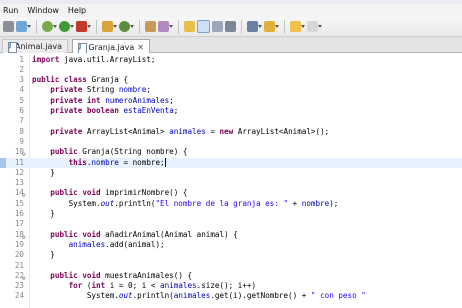 This screenshot has width=462, height=308. Describe the element at coordinates (231, 60) in the screenshot. I see `code-line: 1 import java.util.ArrayList;` at that location.